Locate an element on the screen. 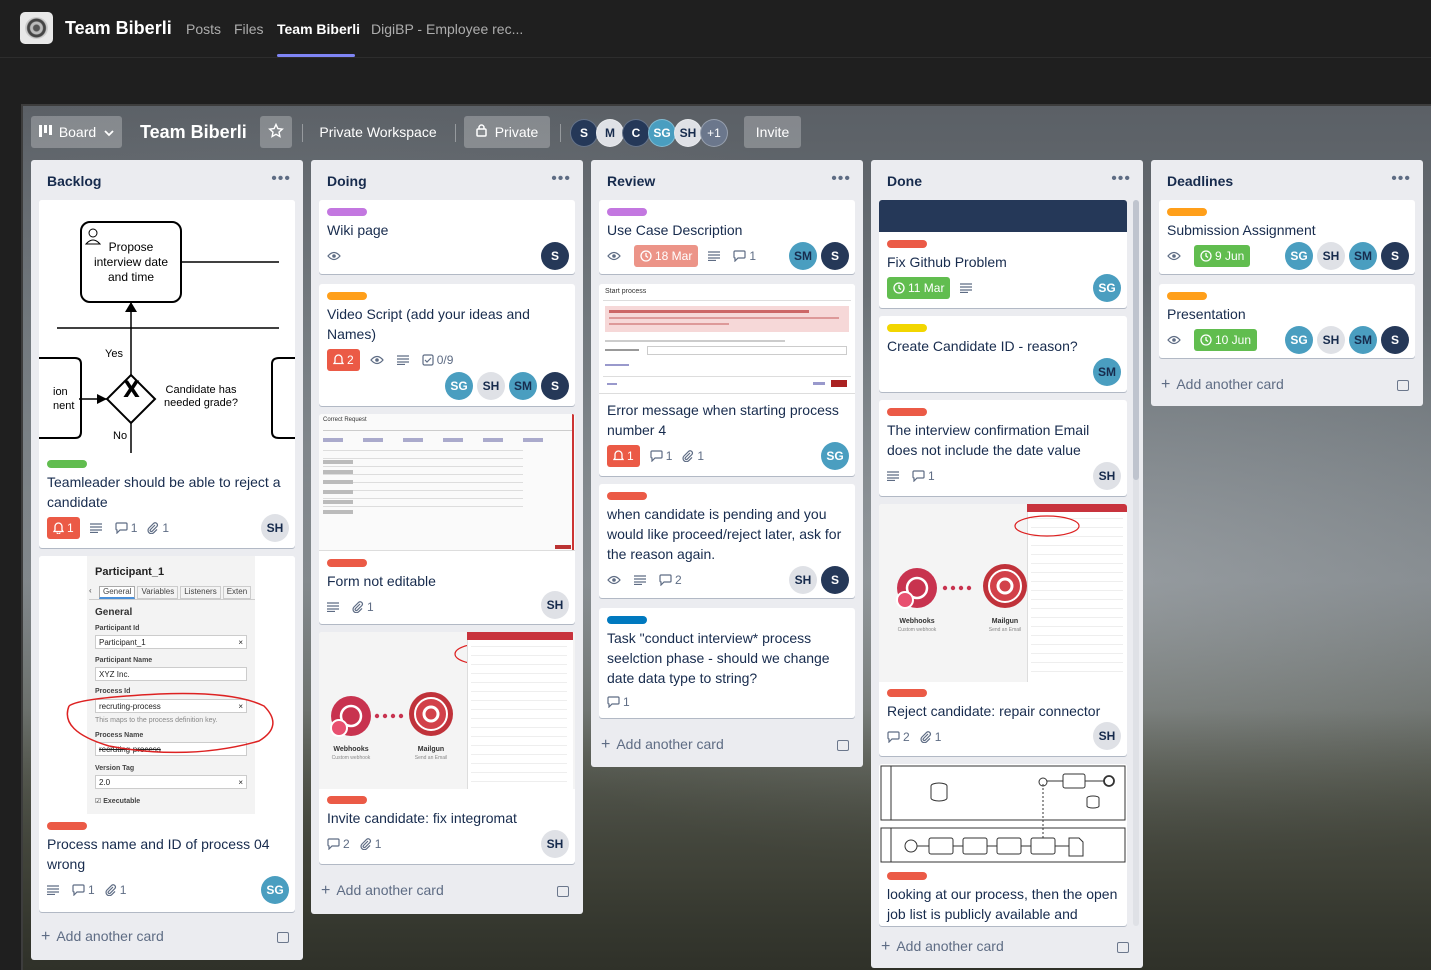 The image size is (1431, 970). due-date-badge: 18 Mar is located at coordinates (666, 256).